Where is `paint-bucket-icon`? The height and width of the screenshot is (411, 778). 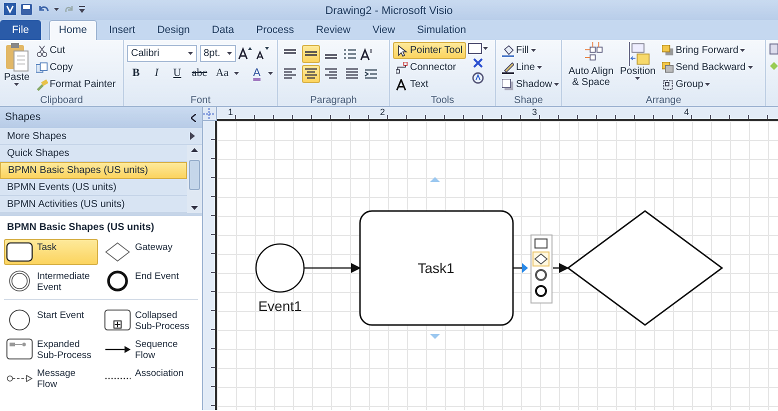
paint-bucket-icon is located at coordinates (508, 50).